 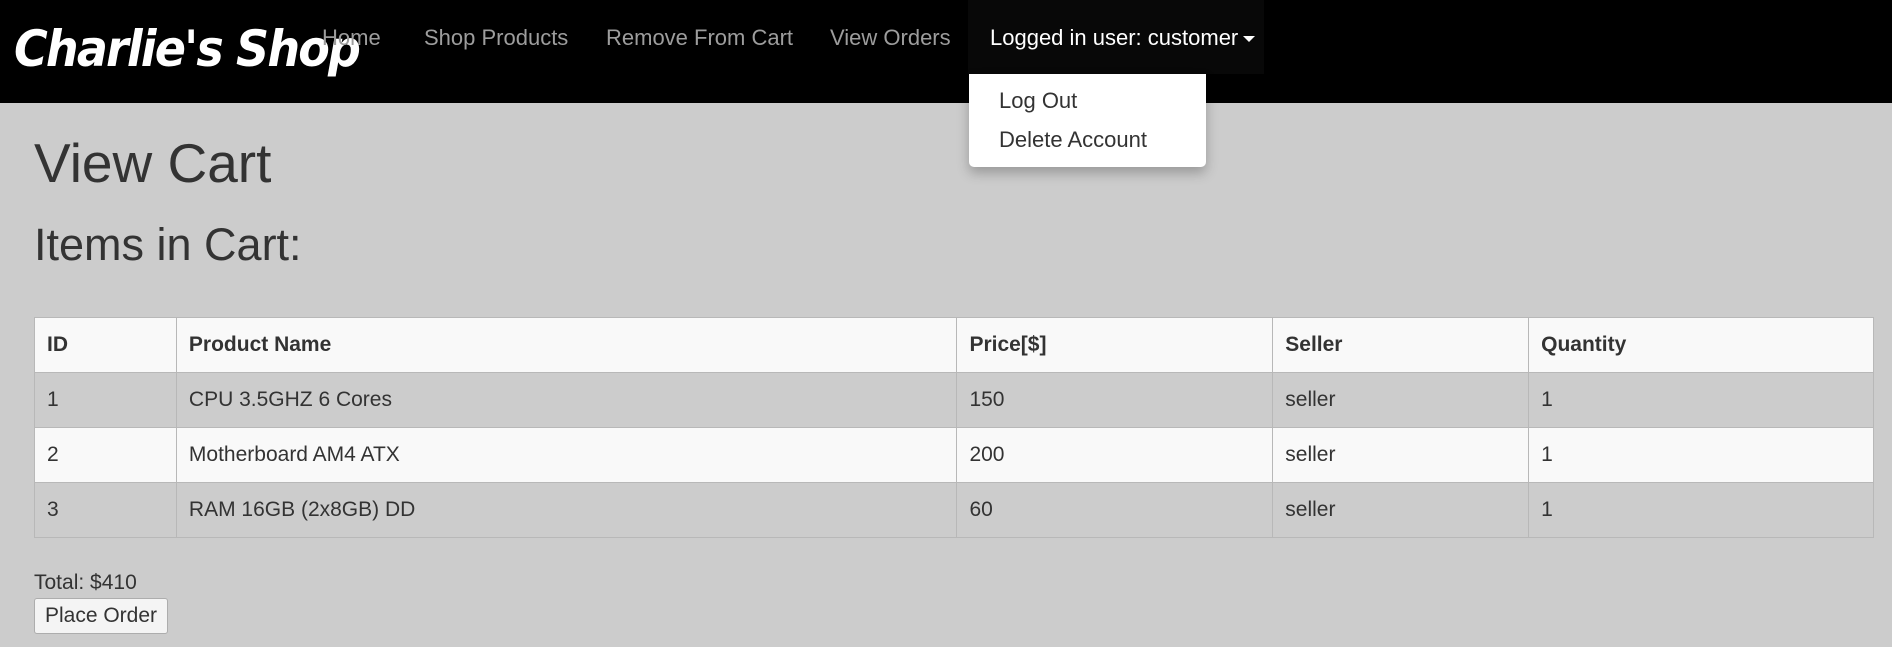 I want to click on cell-price: 200, so click(x=1115, y=455).